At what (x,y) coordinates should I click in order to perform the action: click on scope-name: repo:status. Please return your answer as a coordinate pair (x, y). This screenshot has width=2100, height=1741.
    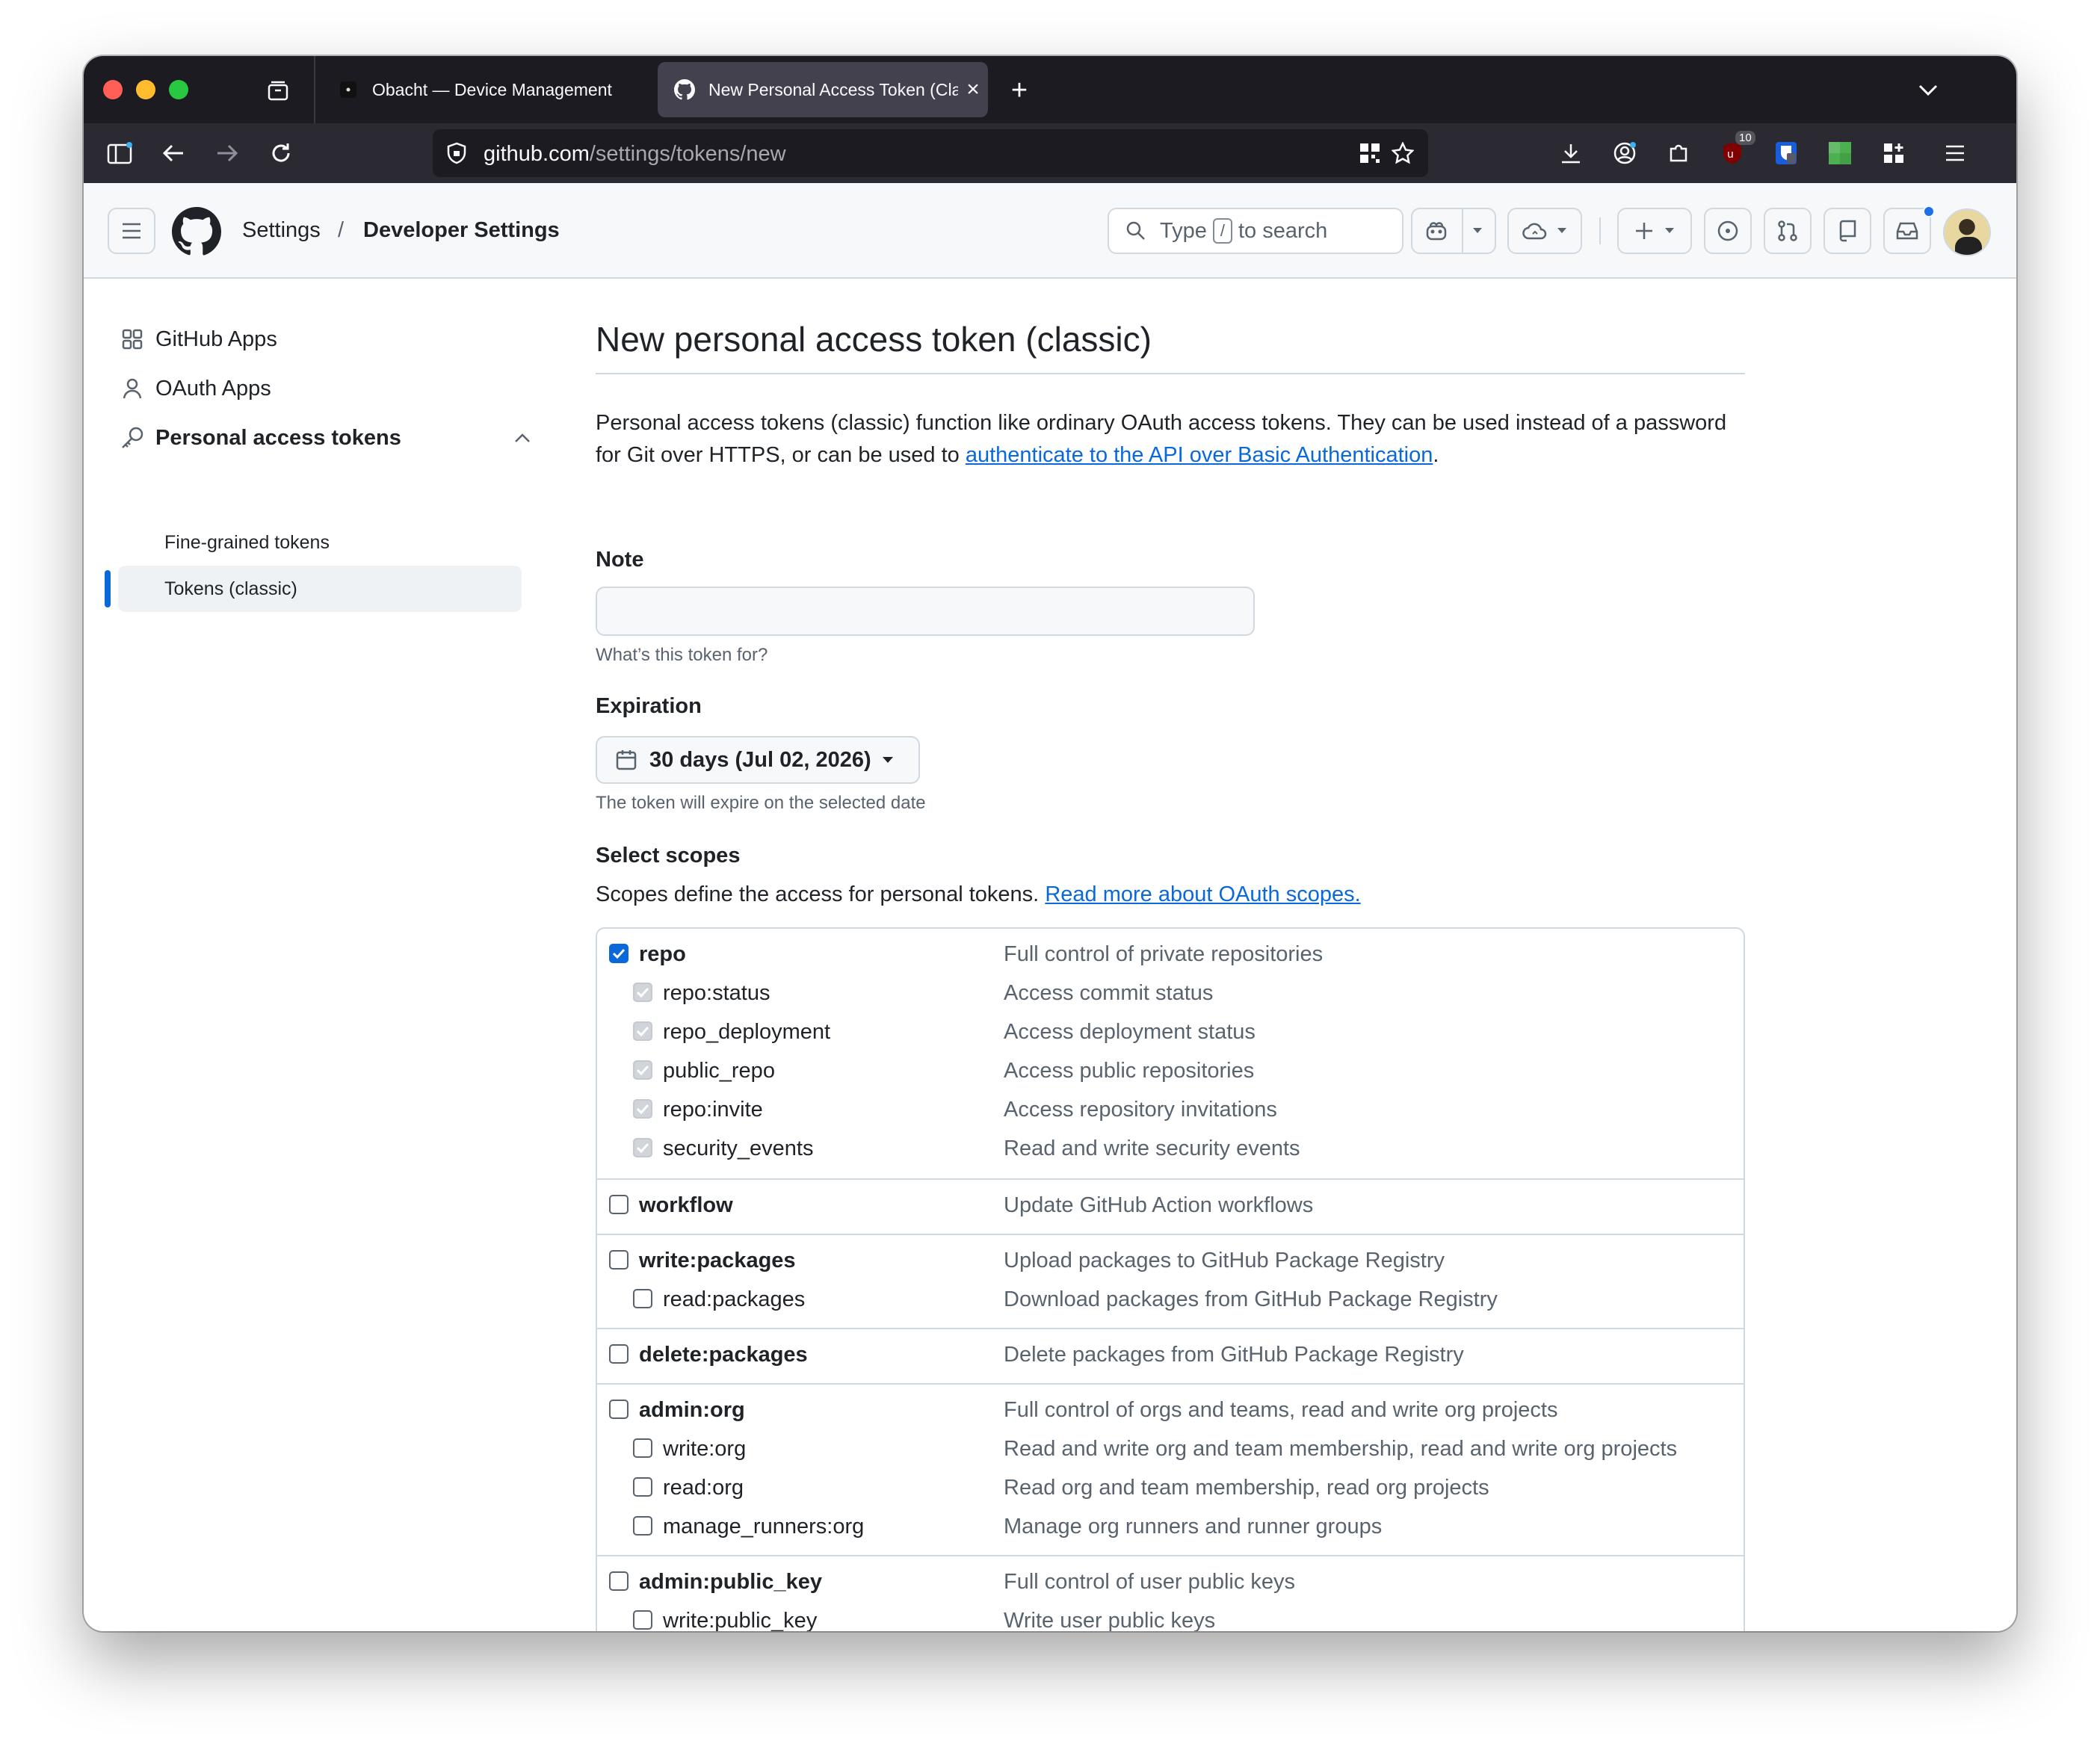
    Looking at the image, I should click on (716, 993).